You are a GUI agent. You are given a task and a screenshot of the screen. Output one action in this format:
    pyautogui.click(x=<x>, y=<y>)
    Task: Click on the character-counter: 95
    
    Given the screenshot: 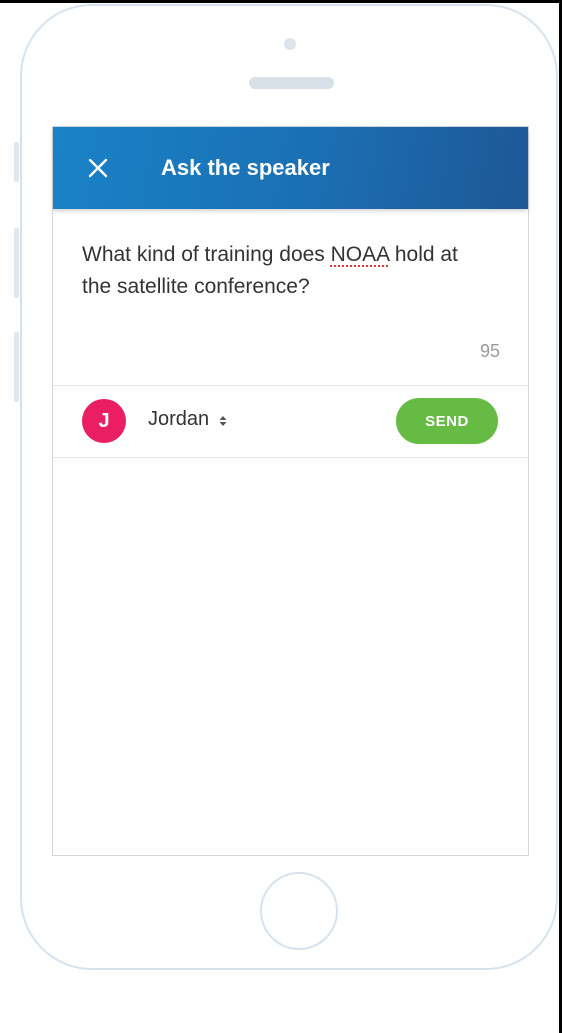 What is the action you would take?
    pyautogui.click(x=489, y=351)
    